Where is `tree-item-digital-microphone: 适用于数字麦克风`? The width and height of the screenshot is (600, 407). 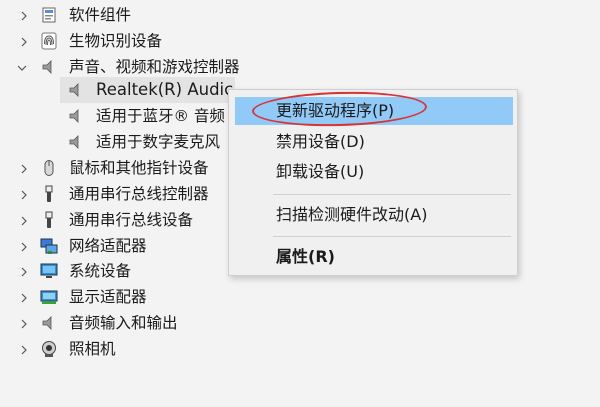 tree-item-digital-microphone: 适用于数字麦克风 is located at coordinates (115, 142).